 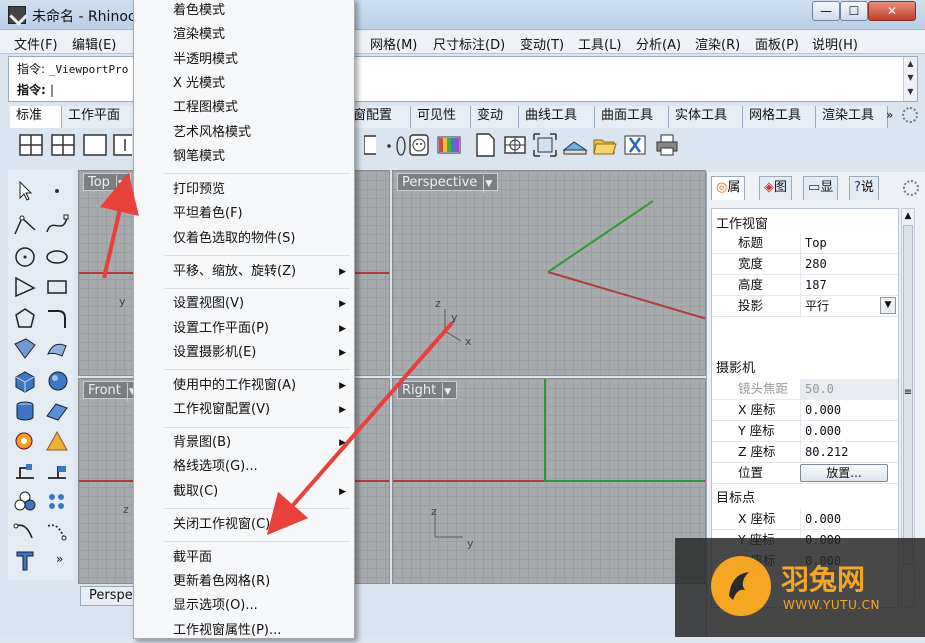 What do you see at coordinates (823, 579) in the screenshot?
I see `watermark-name: 羽兔网` at bounding box center [823, 579].